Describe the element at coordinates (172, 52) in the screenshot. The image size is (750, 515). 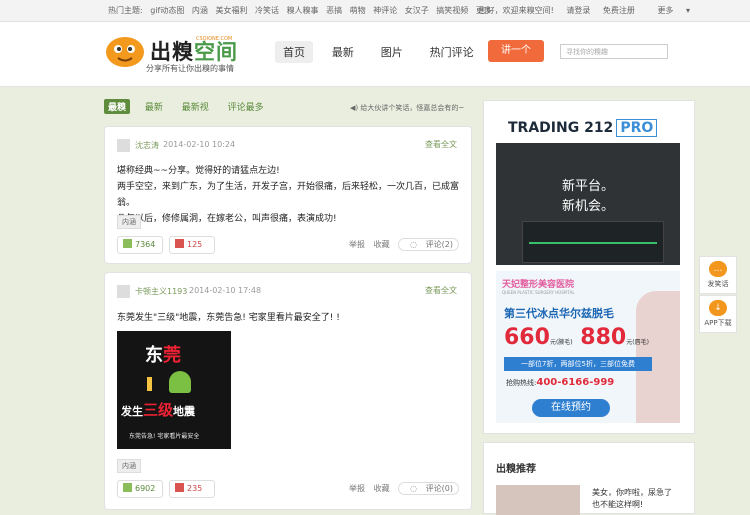
I see `logo-text-a: 出糗` at that location.